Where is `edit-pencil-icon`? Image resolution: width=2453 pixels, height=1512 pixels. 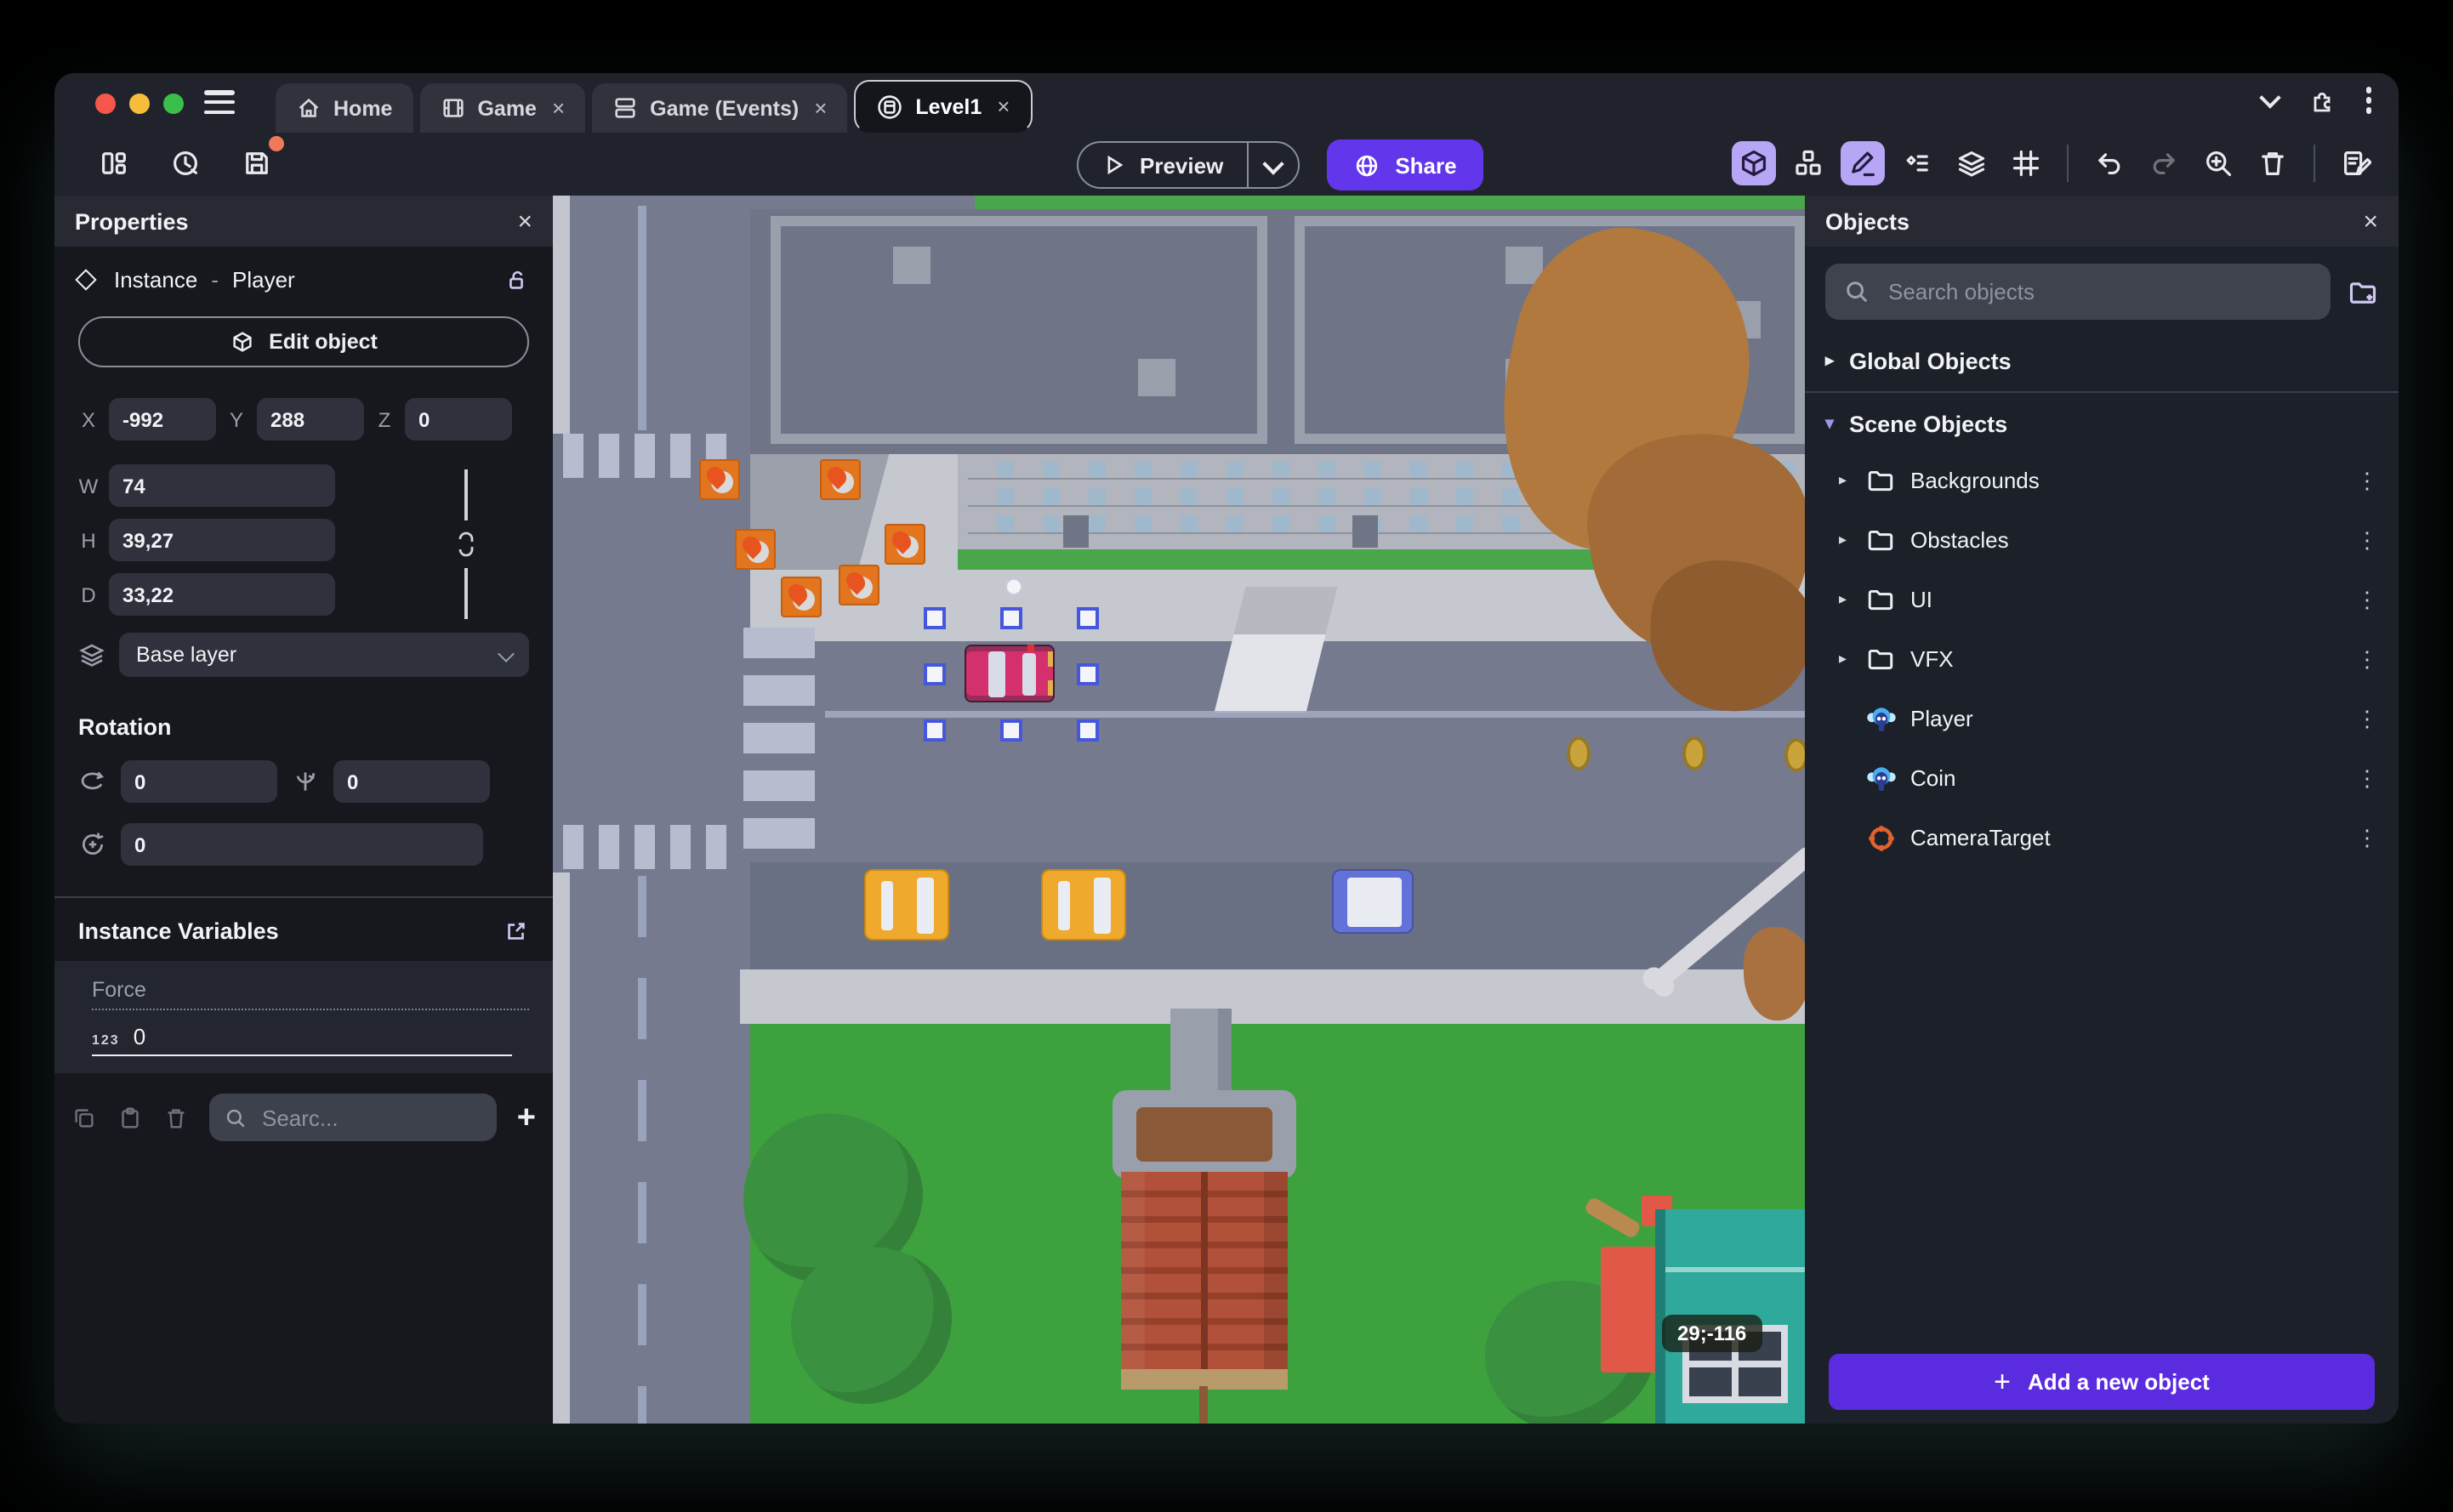 edit-pencil-icon is located at coordinates (1863, 163).